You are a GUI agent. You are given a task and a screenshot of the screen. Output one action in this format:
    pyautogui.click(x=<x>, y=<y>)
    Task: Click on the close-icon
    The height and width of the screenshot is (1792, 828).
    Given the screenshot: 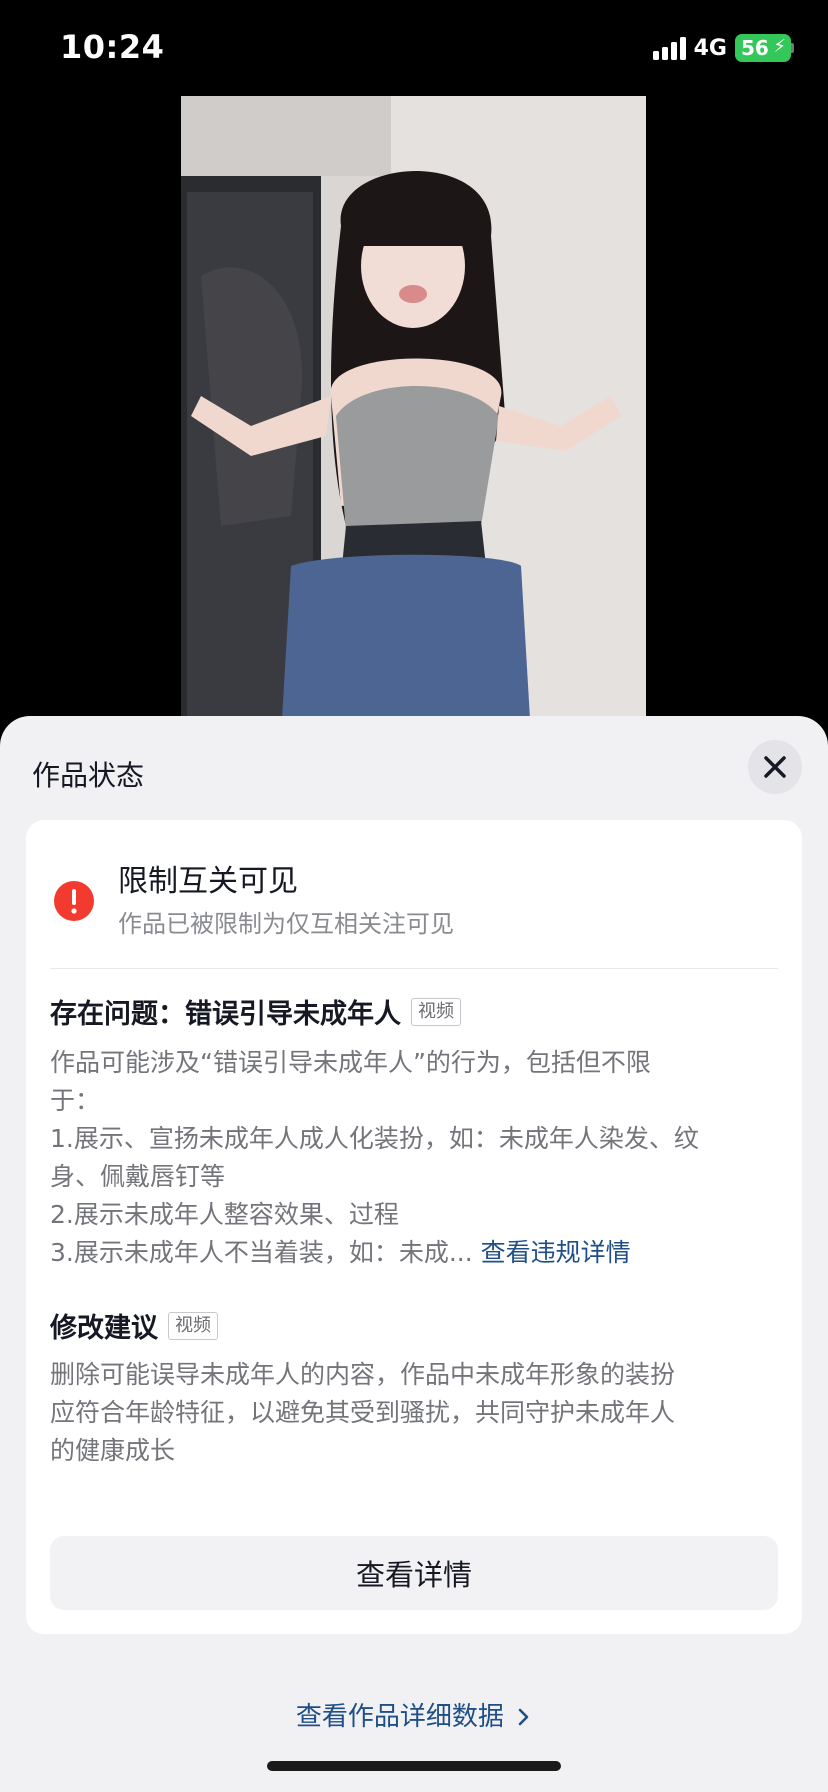 What is the action you would take?
    pyautogui.click(x=775, y=767)
    